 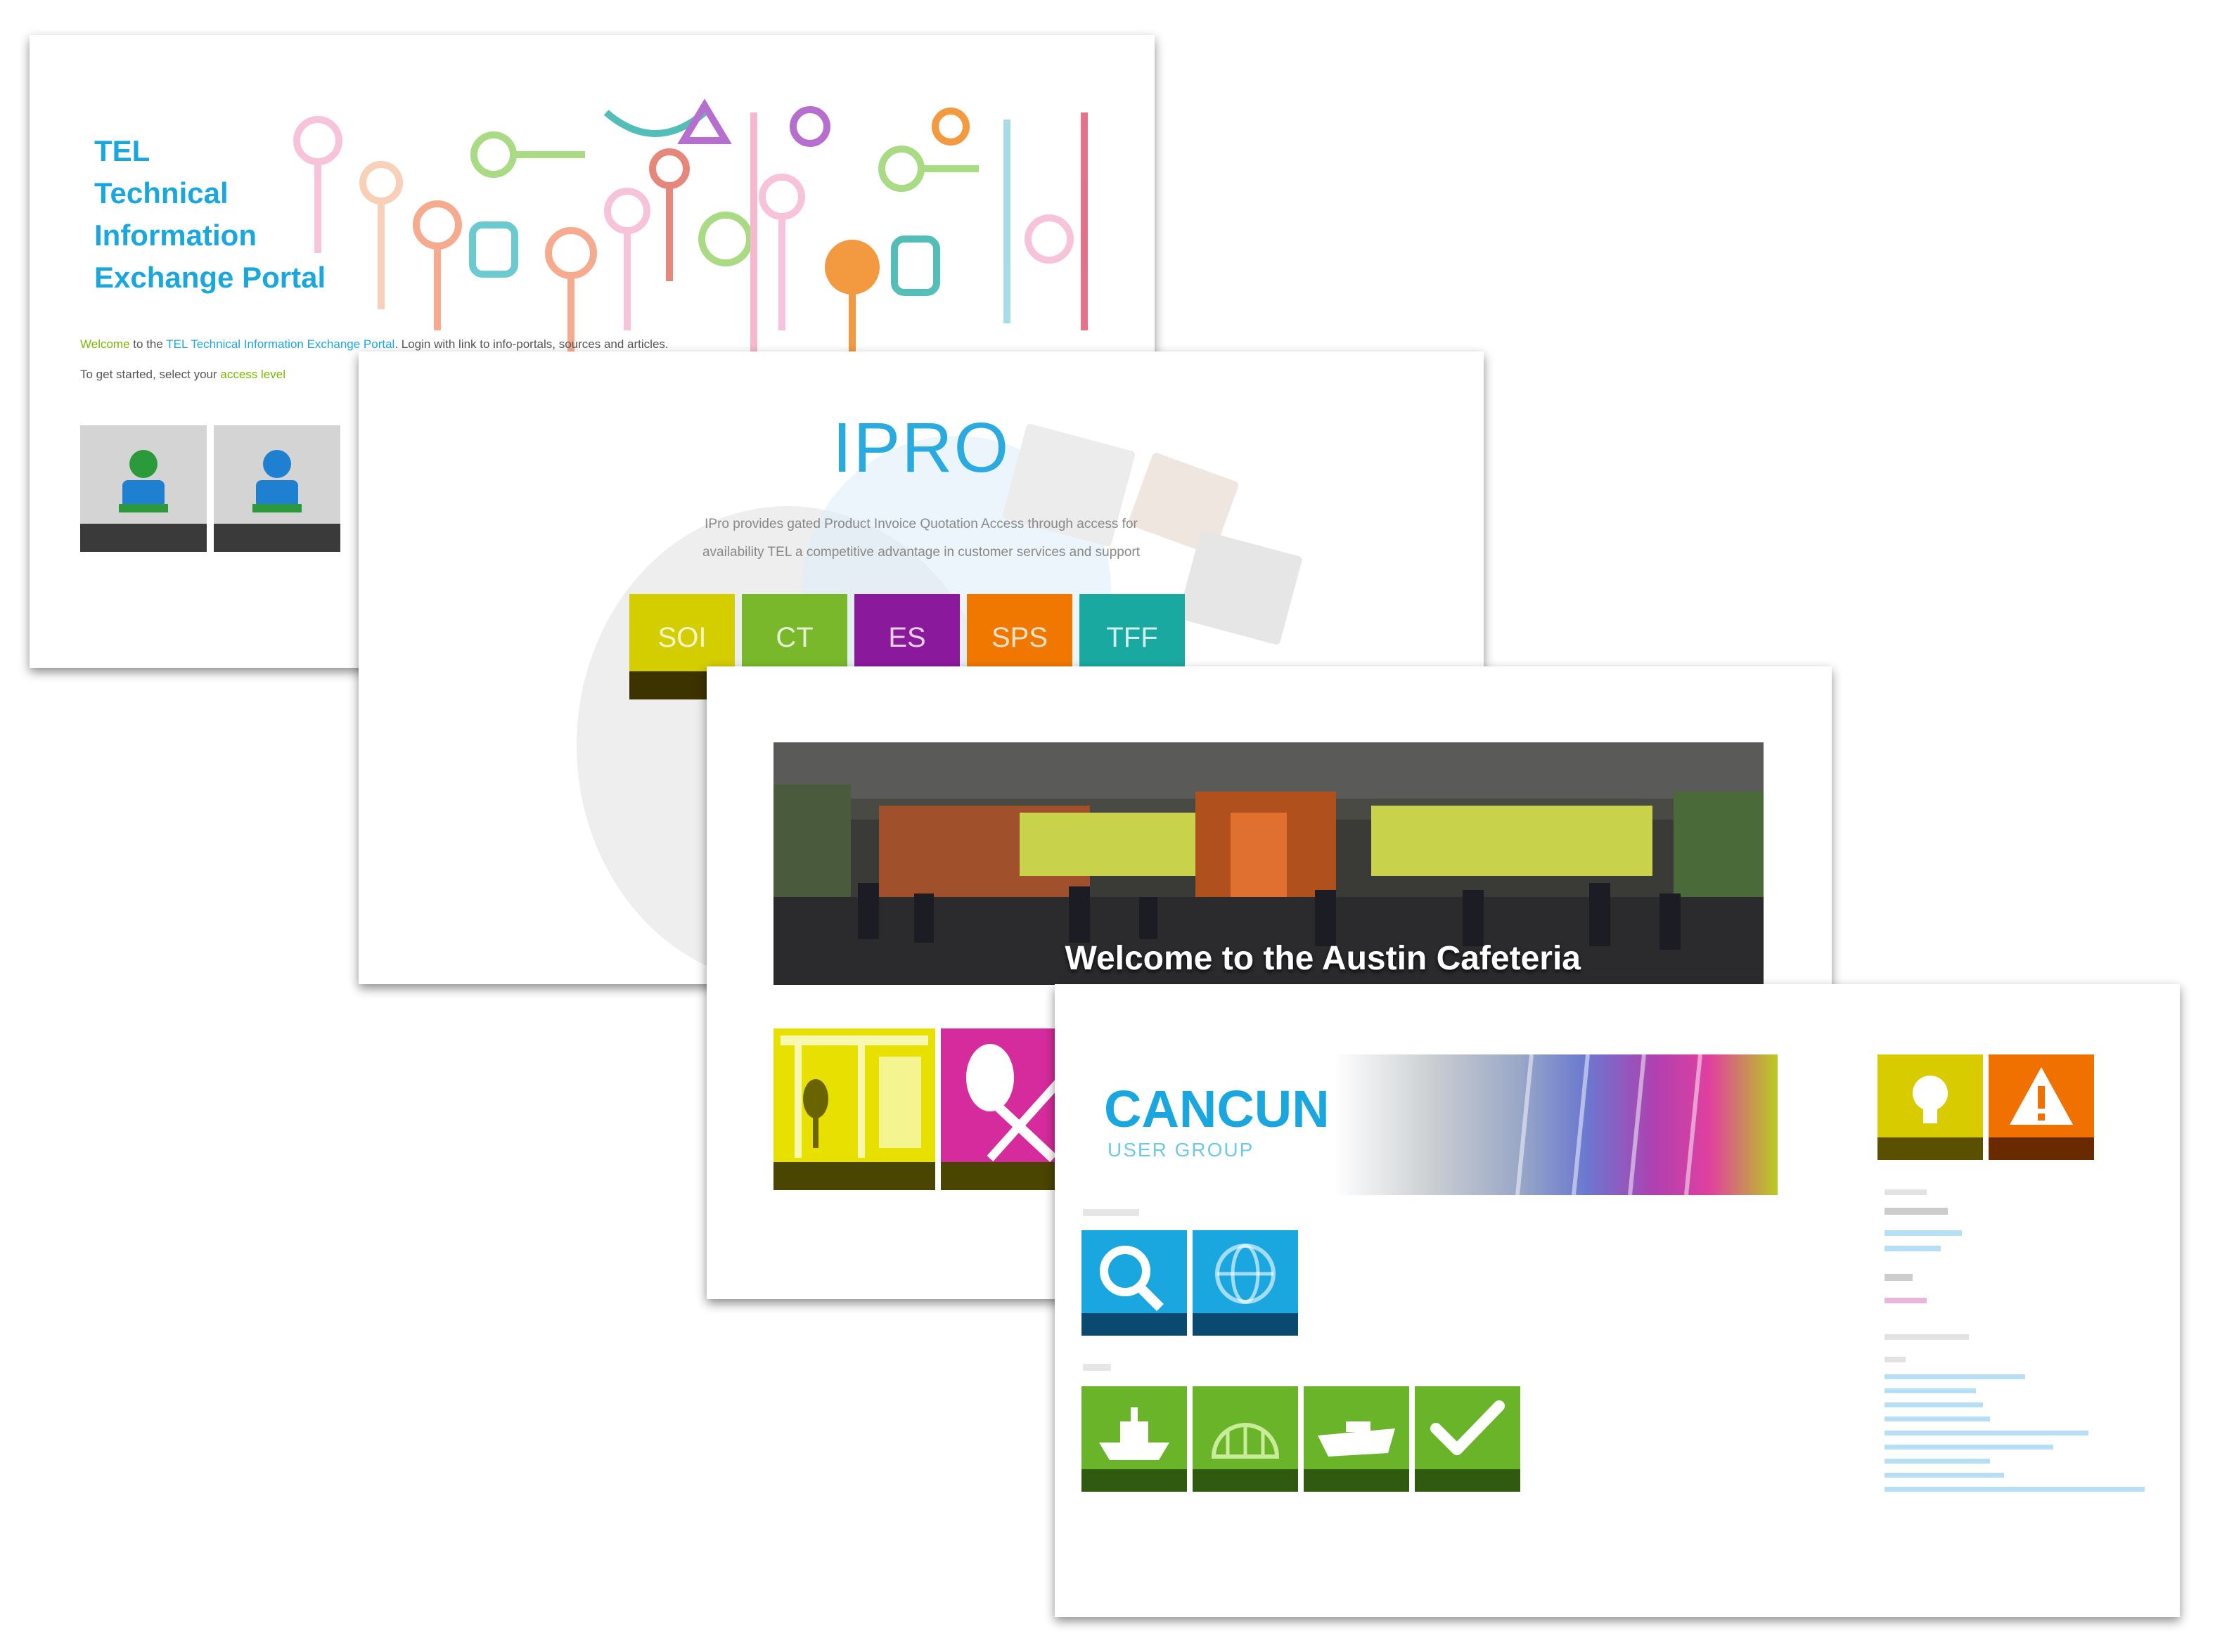 What do you see at coordinates (690, 224) in the screenshot?
I see `keys-illustration` at bounding box center [690, 224].